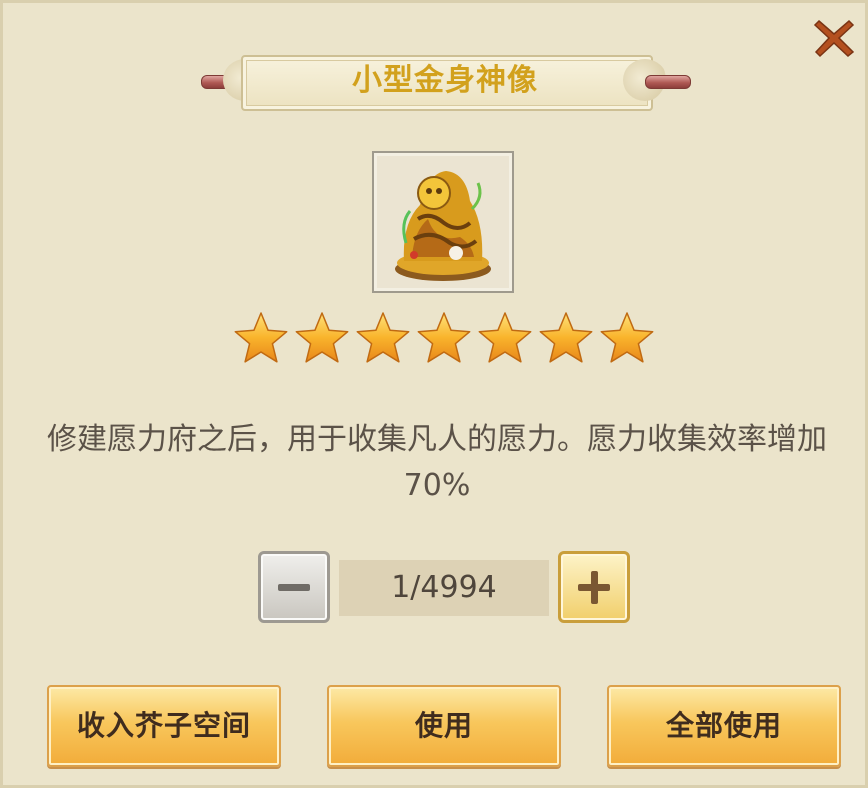  What do you see at coordinates (444, 588) in the screenshot?
I see `quantity-display: 1/4994` at bounding box center [444, 588].